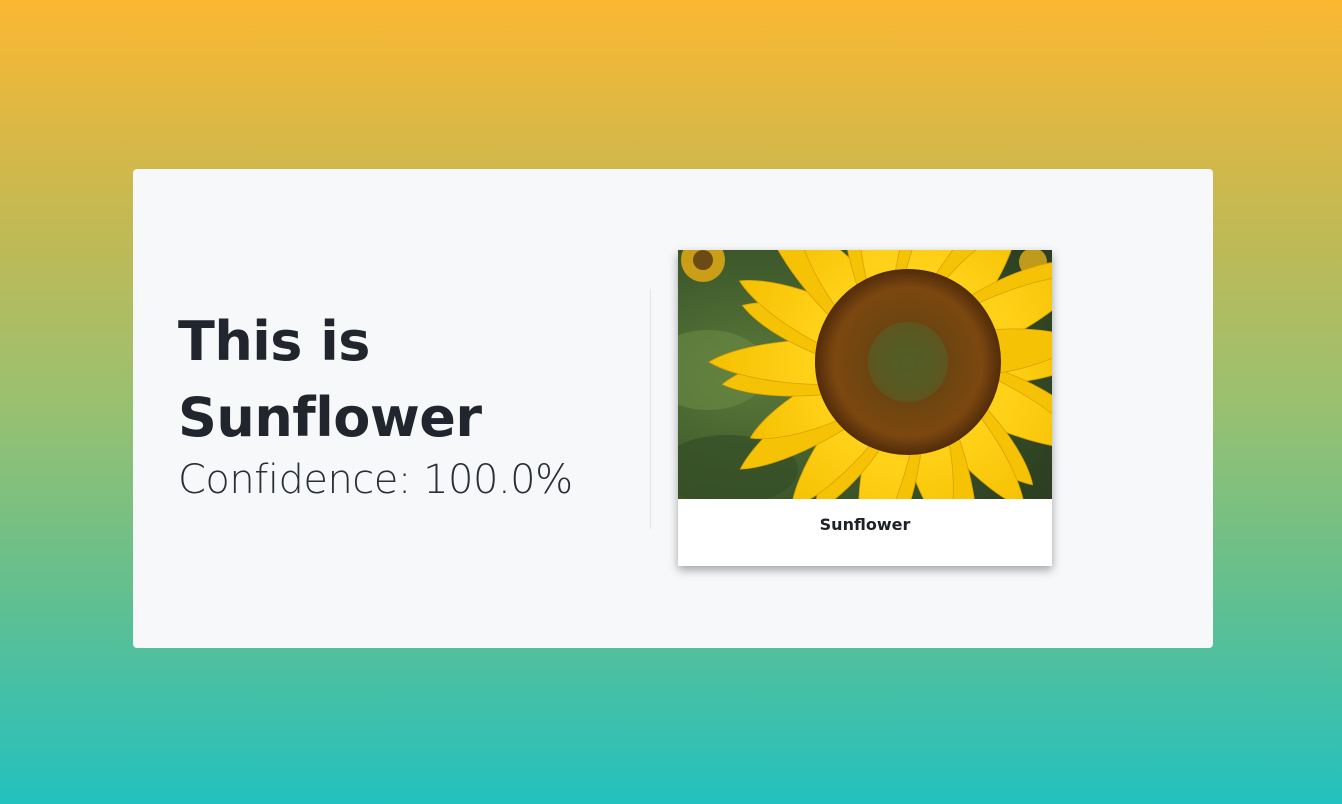 This screenshot has width=1342, height=804. What do you see at coordinates (375, 480) in the screenshot?
I see `confidence-text: Confidence: 100.0%` at bounding box center [375, 480].